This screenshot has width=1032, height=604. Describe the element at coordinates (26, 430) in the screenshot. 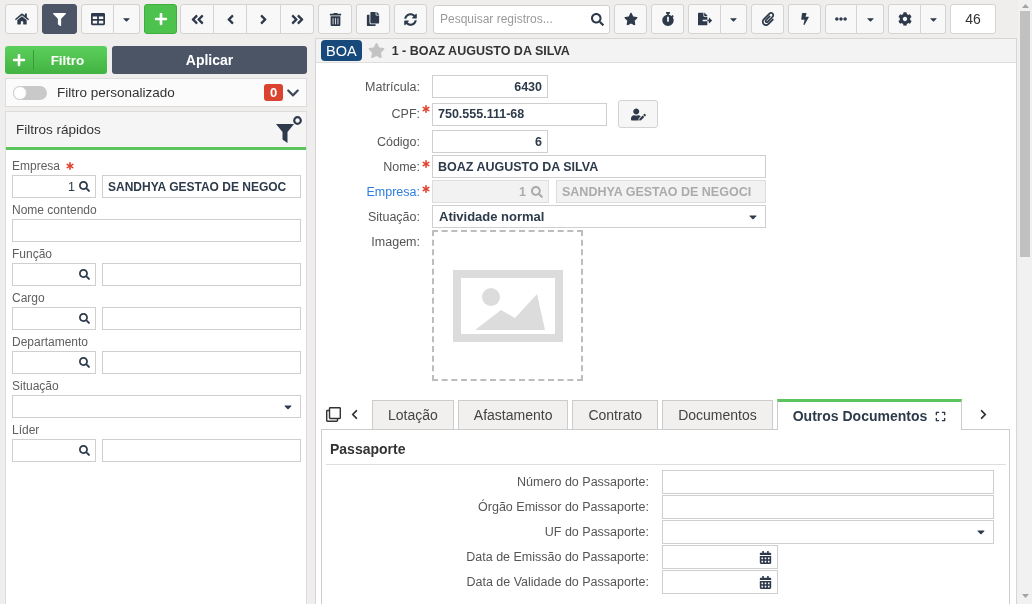

I see `field-label: Líder` at that location.